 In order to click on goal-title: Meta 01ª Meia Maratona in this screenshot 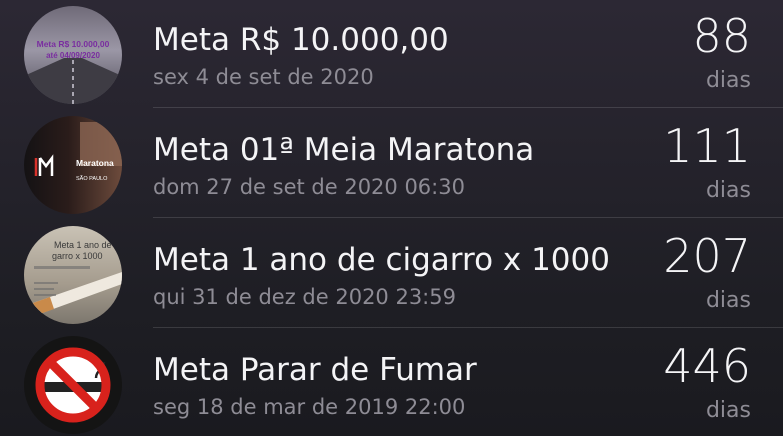, I will do `click(344, 150)`.